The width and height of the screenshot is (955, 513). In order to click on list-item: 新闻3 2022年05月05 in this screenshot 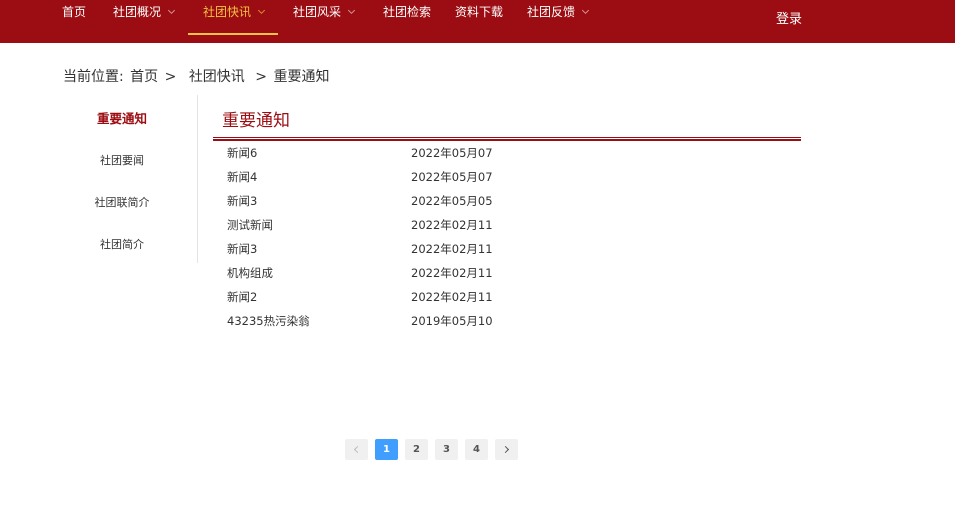, I will do `click(427, 204)`.